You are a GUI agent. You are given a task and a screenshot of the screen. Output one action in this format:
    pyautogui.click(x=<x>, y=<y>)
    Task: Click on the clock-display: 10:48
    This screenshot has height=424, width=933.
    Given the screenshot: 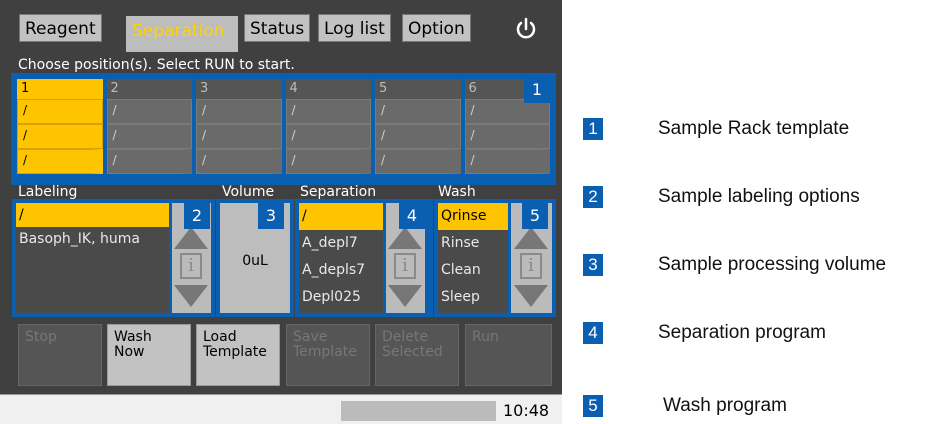 What is the action you would take?
    pyautogui.click(x=526, y=410)
    